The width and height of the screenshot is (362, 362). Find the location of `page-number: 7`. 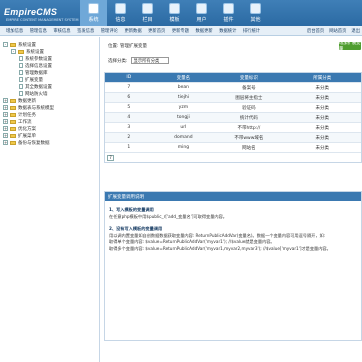

page-number: 7 is located at coordinates (110, 157).